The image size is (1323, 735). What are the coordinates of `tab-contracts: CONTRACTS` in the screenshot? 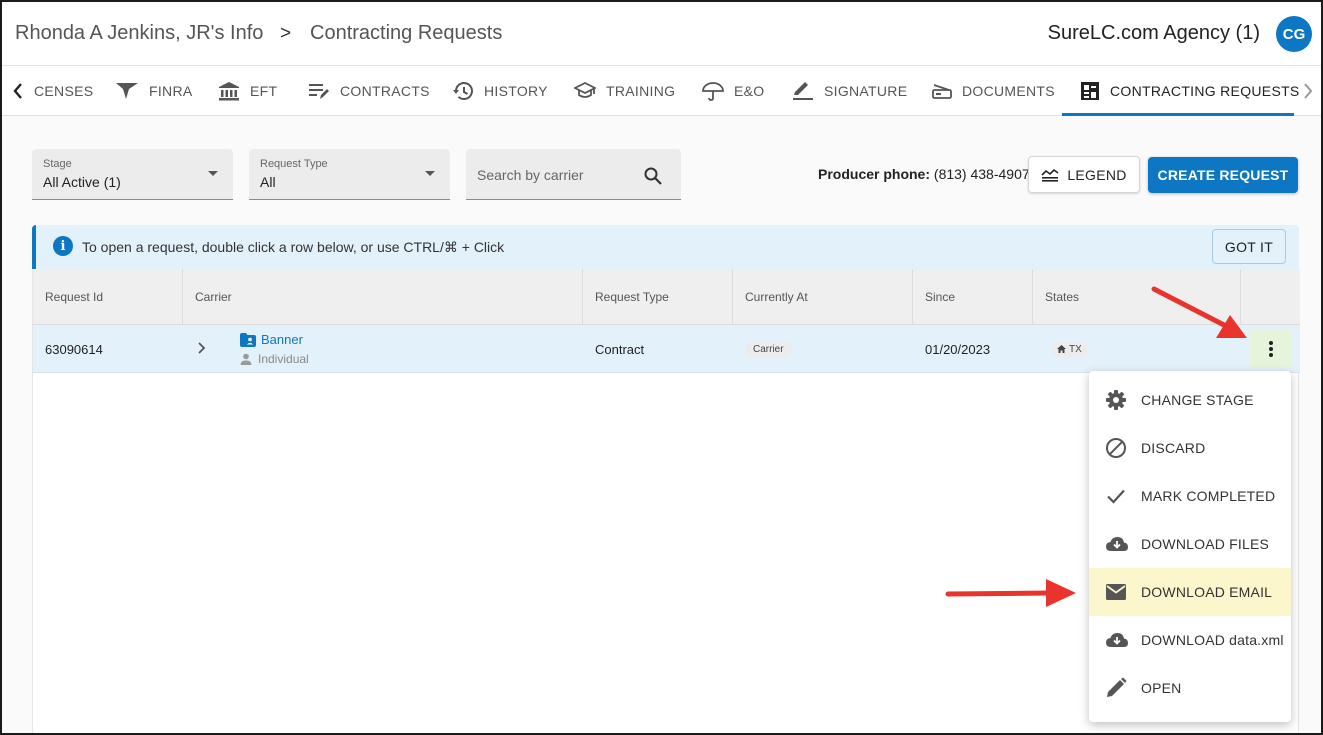 It's located at (369, 91).